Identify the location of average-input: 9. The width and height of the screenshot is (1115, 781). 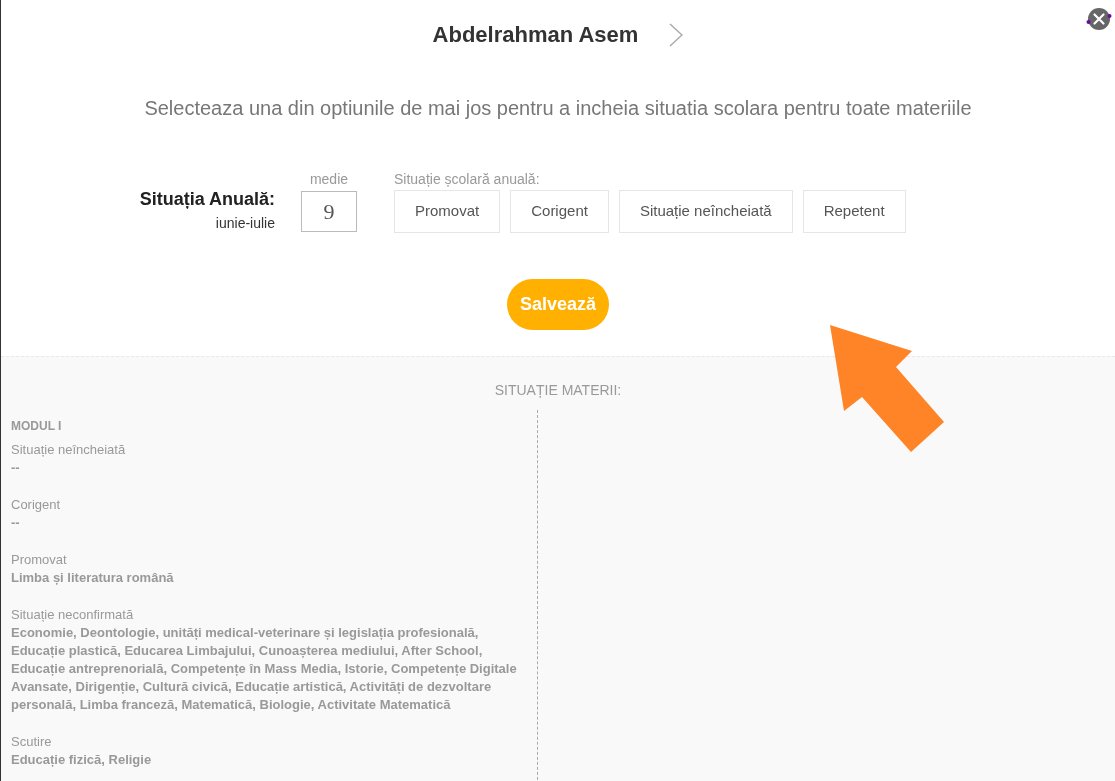
(329, 211).